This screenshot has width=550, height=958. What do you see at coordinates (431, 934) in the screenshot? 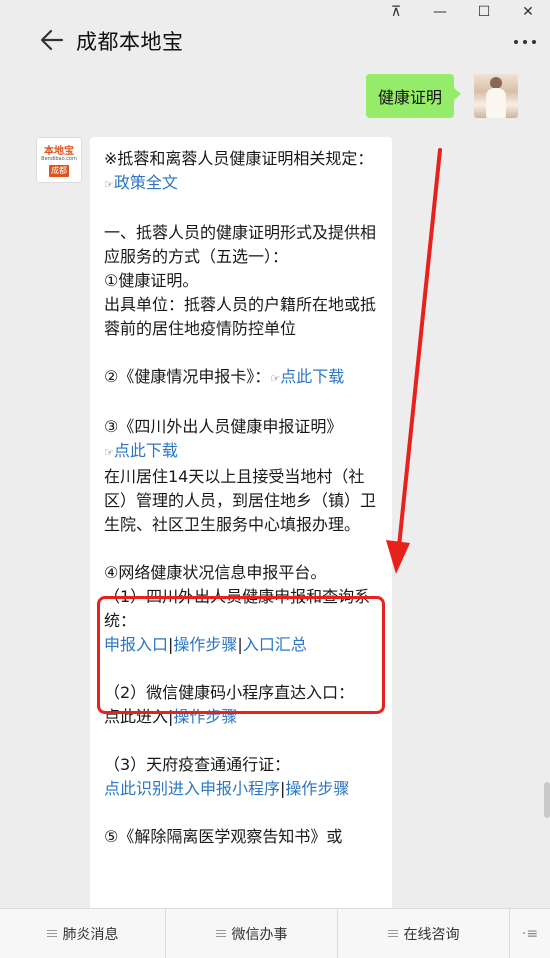
I see `menu-item-label: 在线咨询` at bounding box center [431, 934].